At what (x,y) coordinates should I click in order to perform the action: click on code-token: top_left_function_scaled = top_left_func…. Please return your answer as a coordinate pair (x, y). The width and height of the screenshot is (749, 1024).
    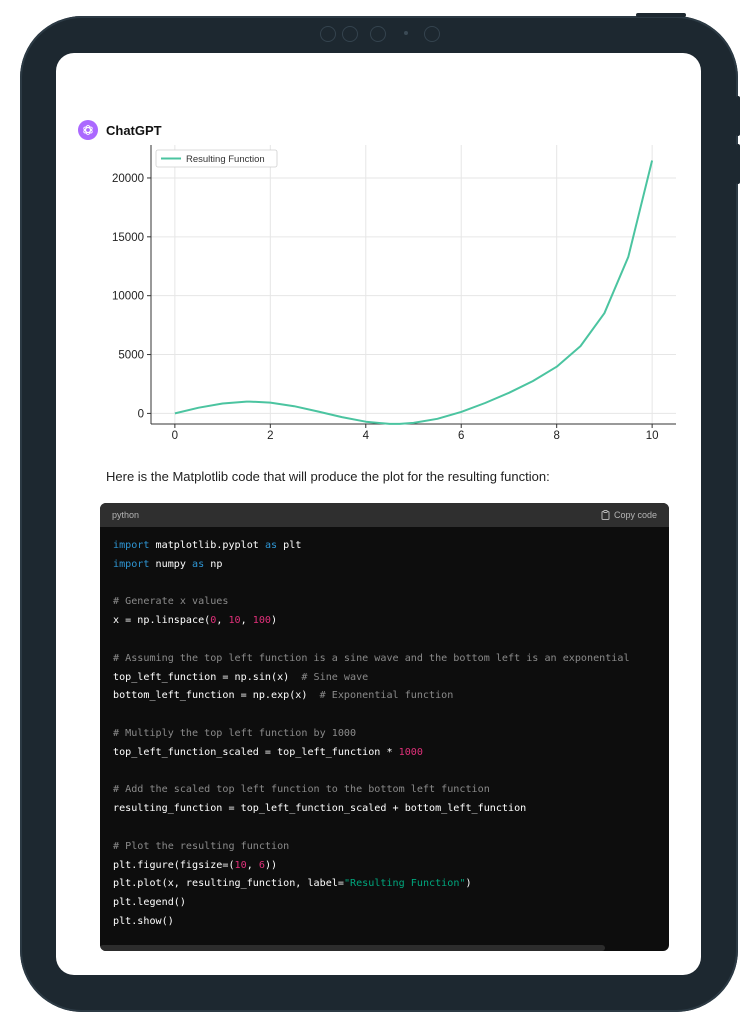
    Looking at the image, I should click on (256, 752).